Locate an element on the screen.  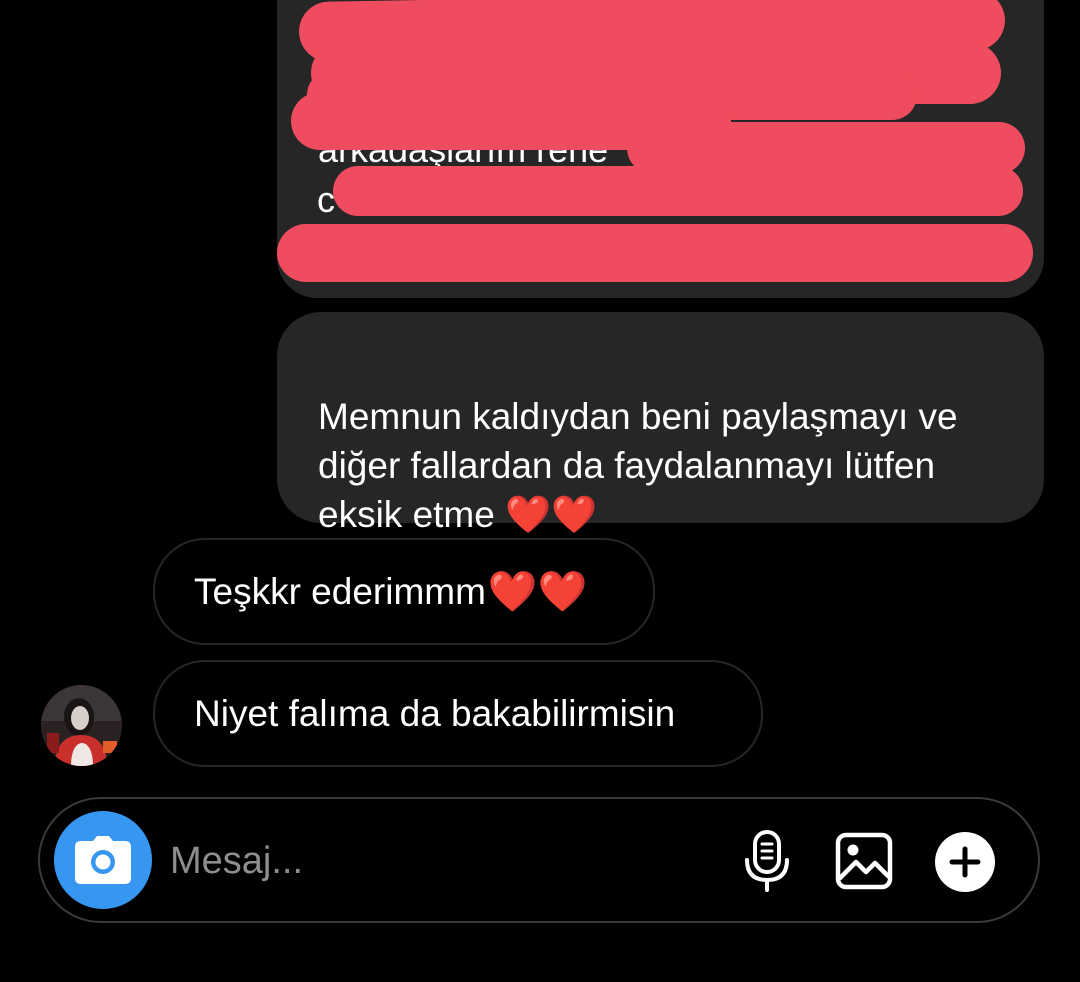
gallery-icon is located at coordinates (864, 861).